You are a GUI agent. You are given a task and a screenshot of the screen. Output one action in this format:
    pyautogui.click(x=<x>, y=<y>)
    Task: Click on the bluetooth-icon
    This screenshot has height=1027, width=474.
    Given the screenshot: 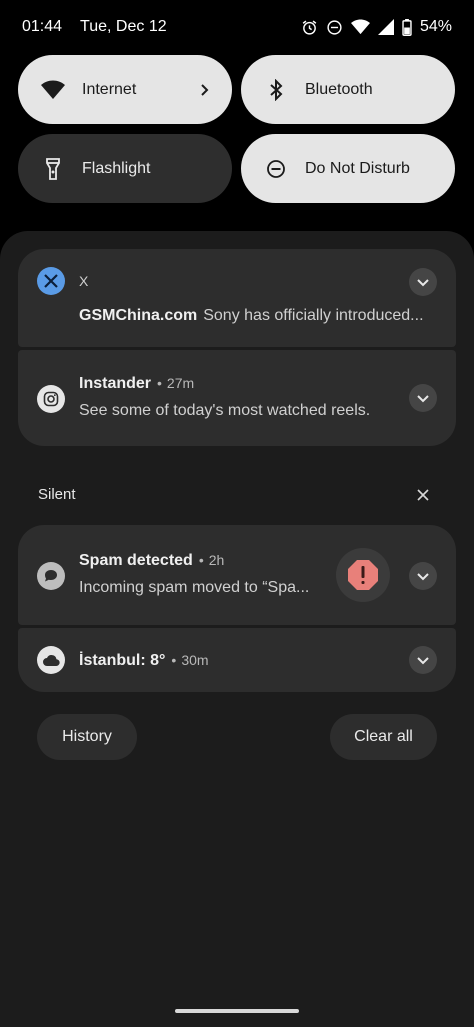 What is the action you would take?
    pyautogui.click(x=276, y=90)
    